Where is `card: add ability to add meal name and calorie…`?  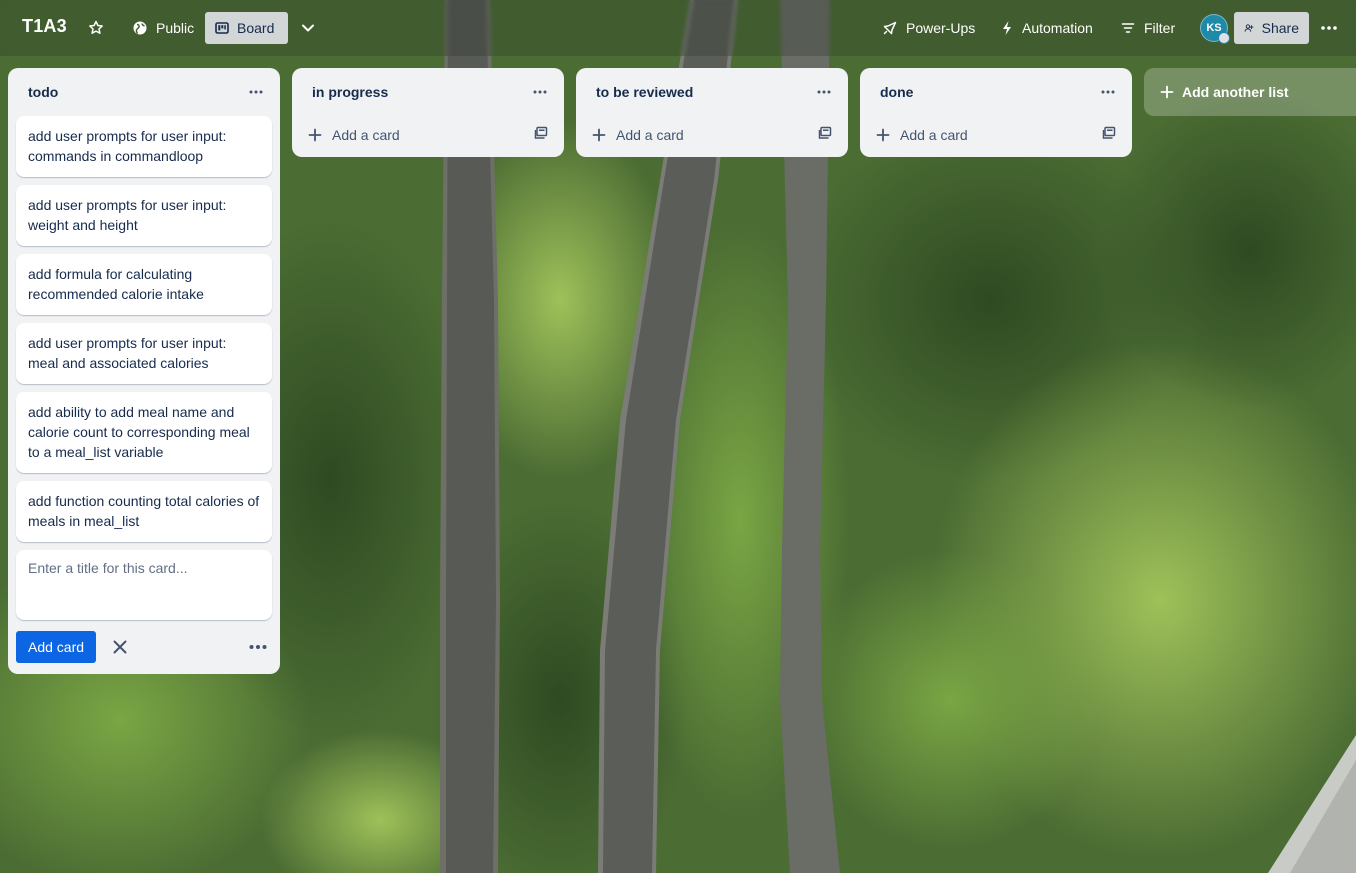 card: add ability to add meal name and calorie… is located at coordinates (144, 432).